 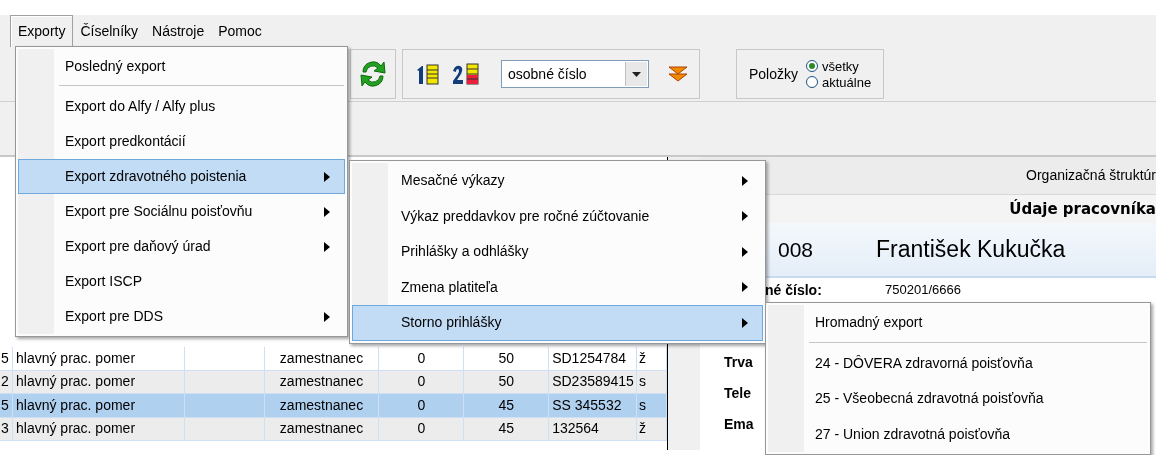 I want to click on menu-bar-item: Nástroje, so click(x=178, y=31).